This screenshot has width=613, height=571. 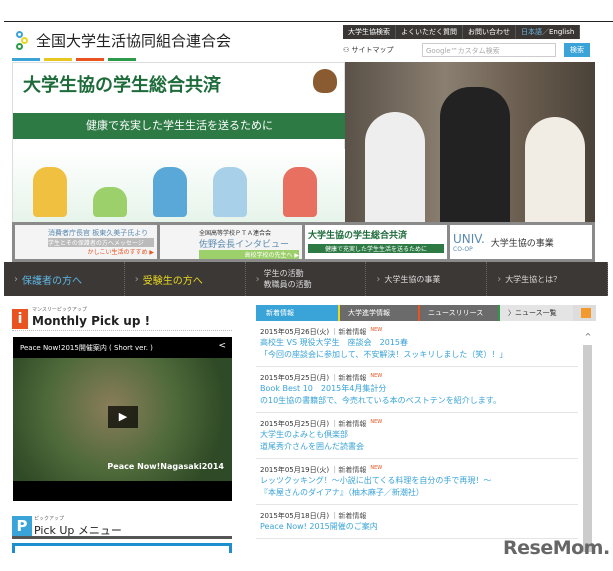 I want to click on scroll-up-icon: ^, so click(x=588, y=336).